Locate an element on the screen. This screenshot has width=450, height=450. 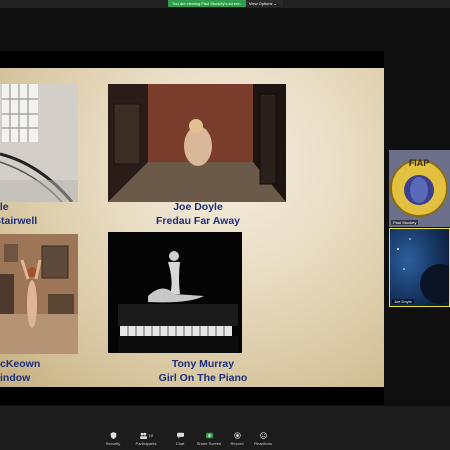
participant-tile-joe-doyle: Joe Doyle is located at coordinates (419, 267).